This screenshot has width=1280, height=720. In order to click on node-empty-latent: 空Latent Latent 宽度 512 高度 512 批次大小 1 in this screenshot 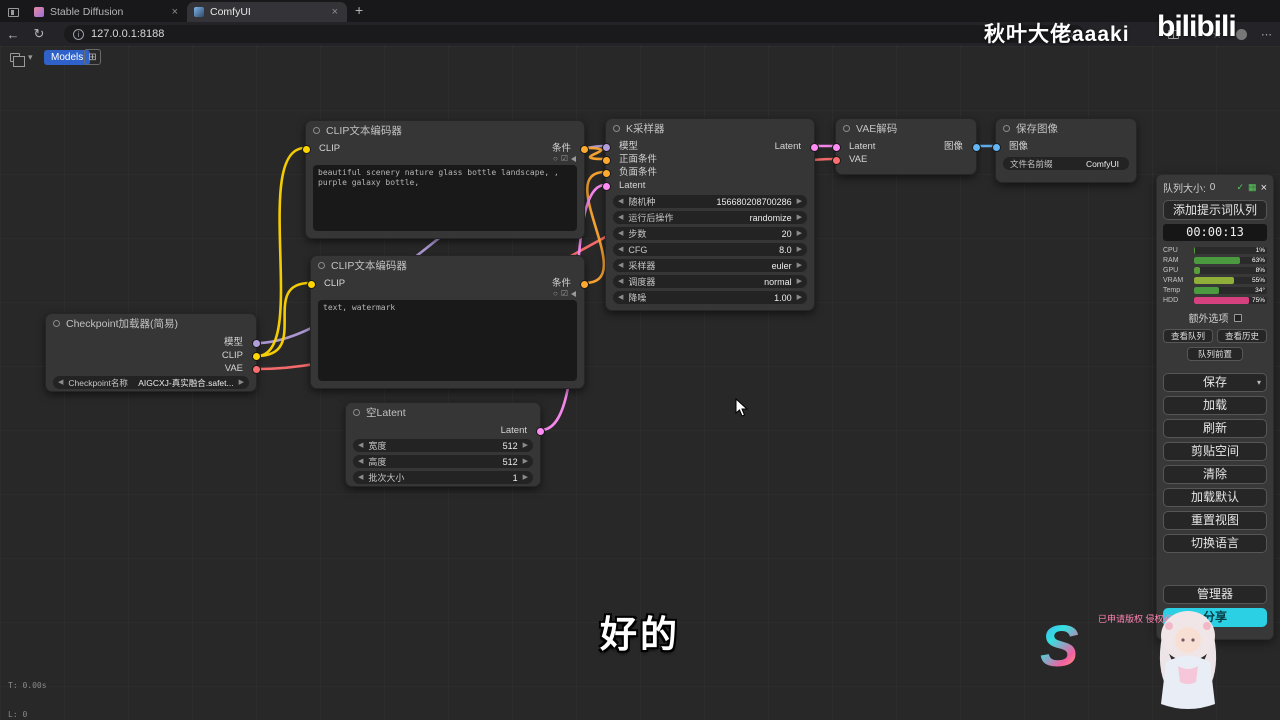, I will do `click(445, 444)`.